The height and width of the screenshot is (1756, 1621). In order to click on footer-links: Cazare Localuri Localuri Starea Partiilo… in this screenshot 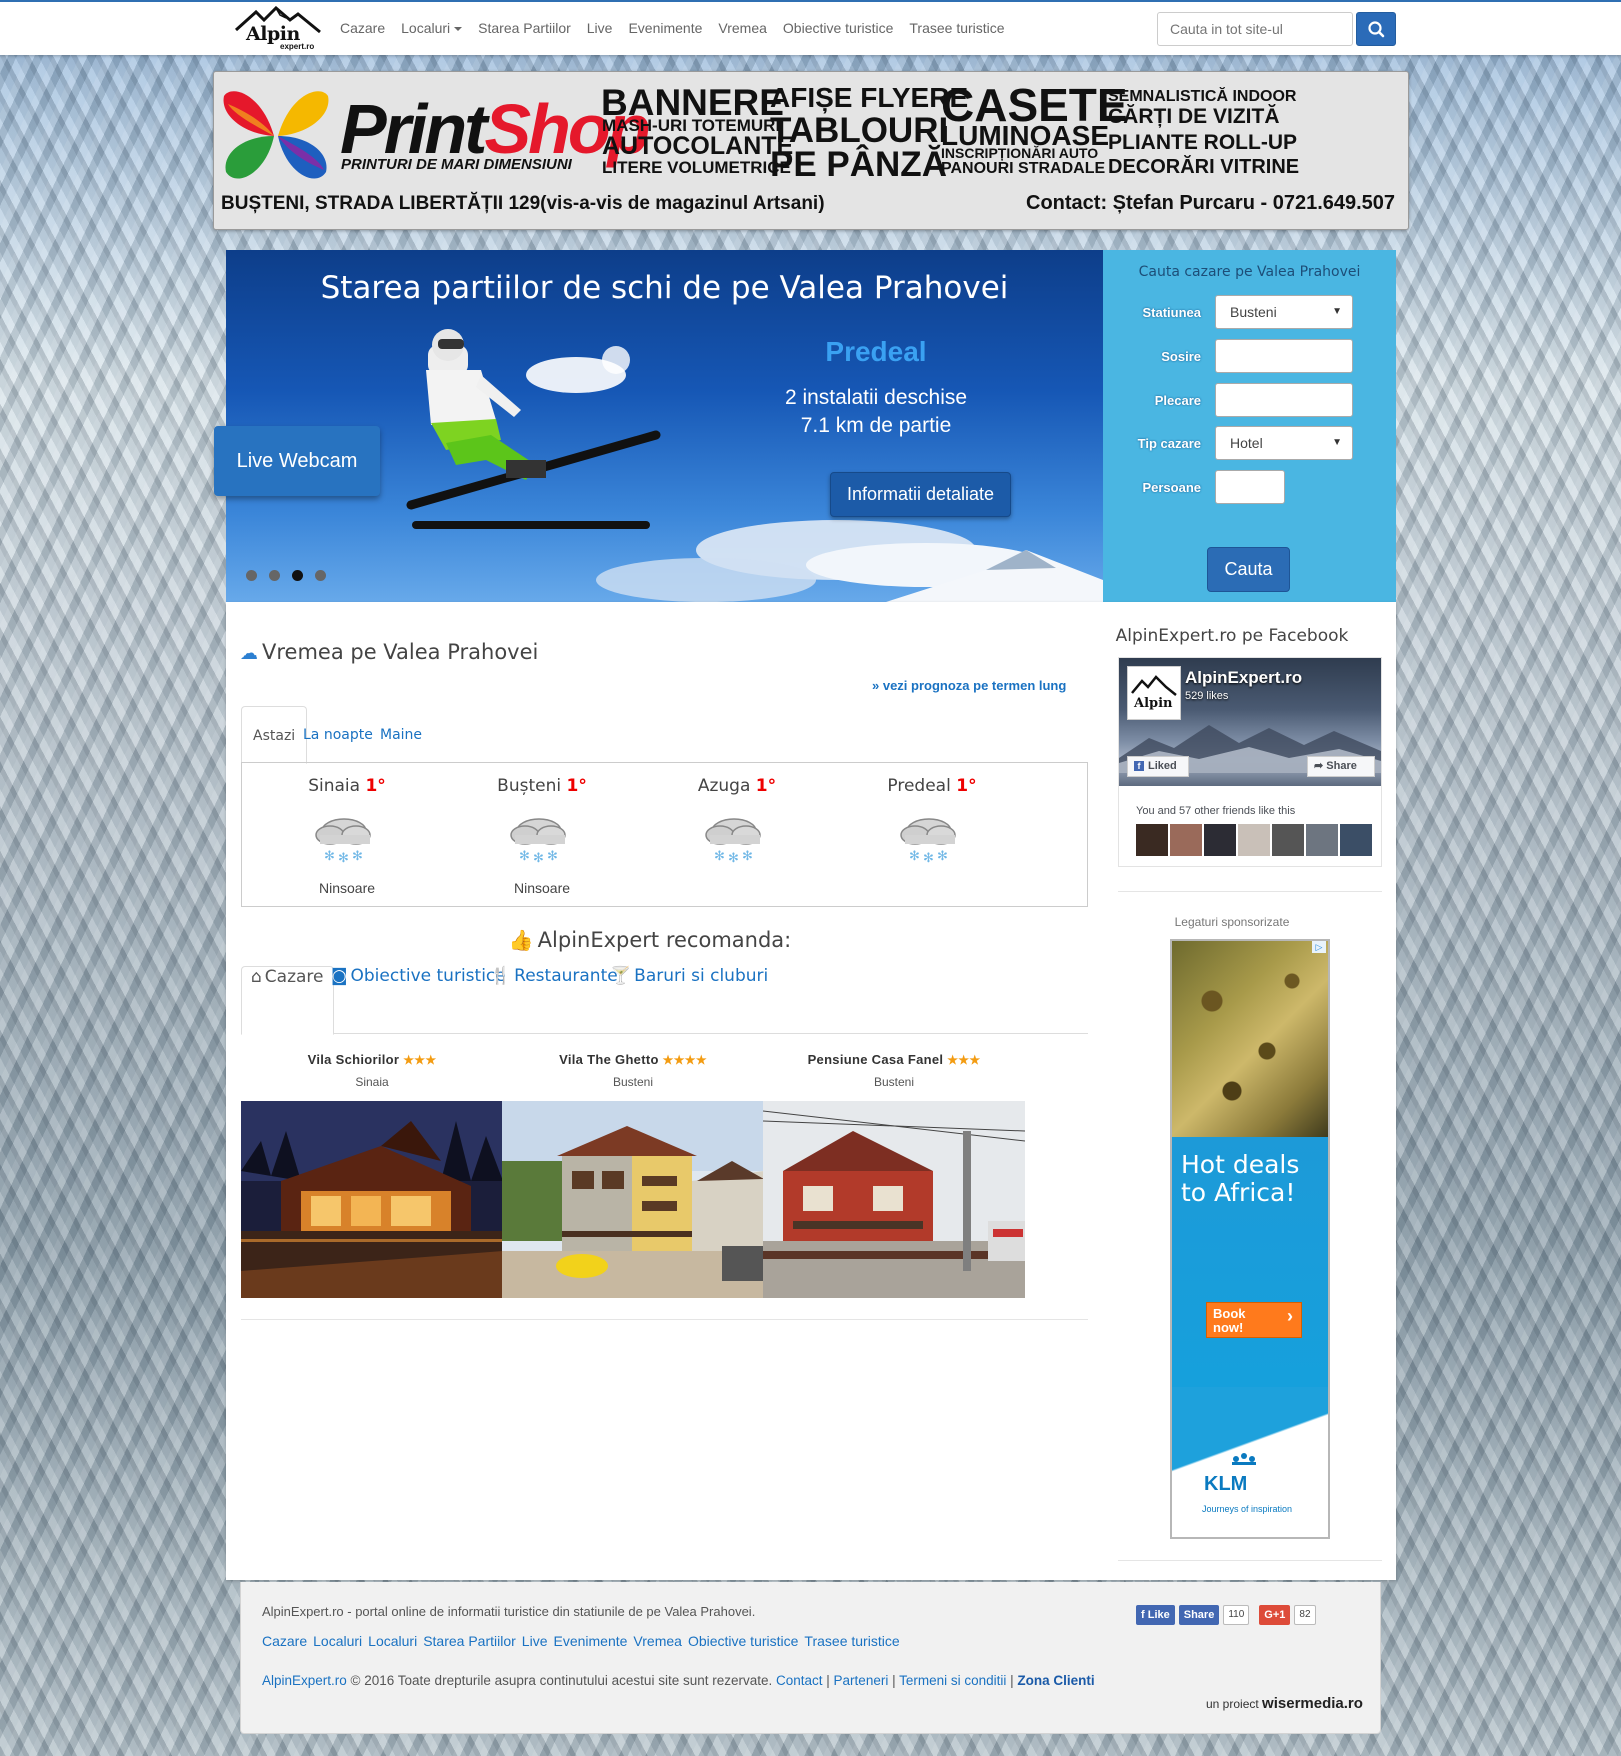, I will do `click(581, 1641)`.